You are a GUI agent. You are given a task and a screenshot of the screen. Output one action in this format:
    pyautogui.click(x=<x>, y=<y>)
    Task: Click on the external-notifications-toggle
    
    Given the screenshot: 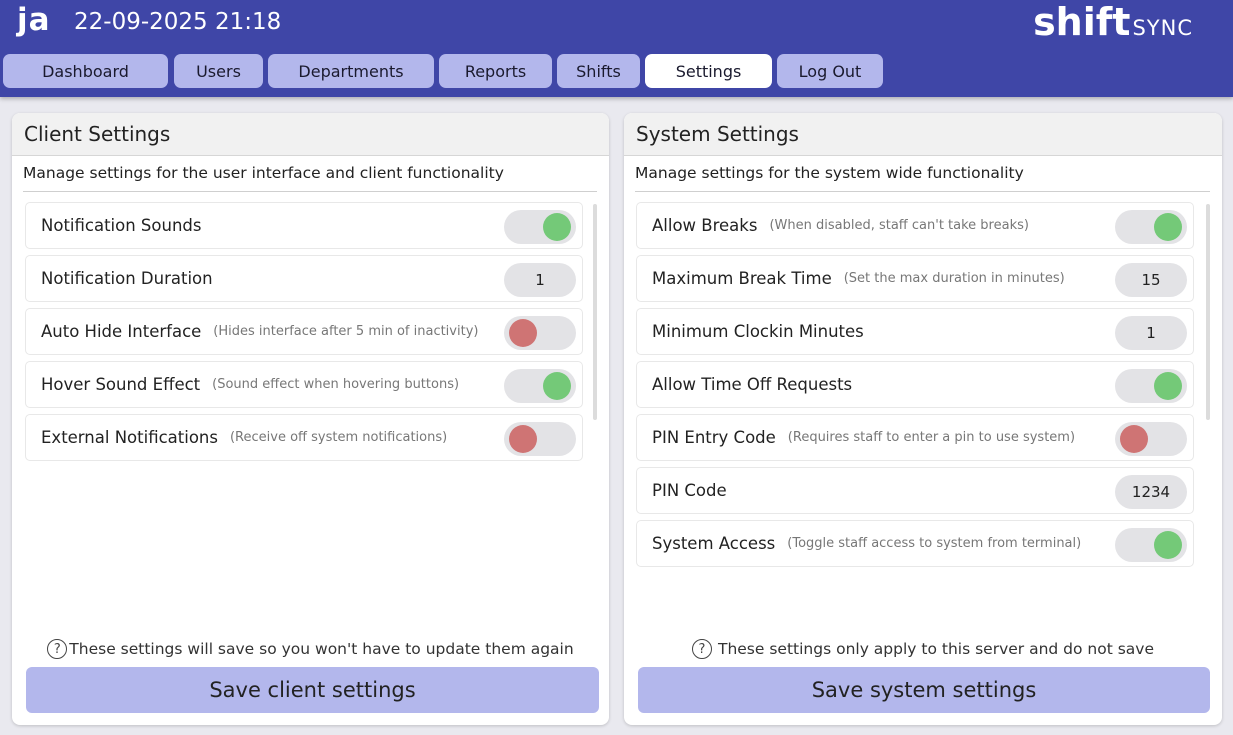 What is the action you would take?
    pyautogui.click(x=540, y=439)
    